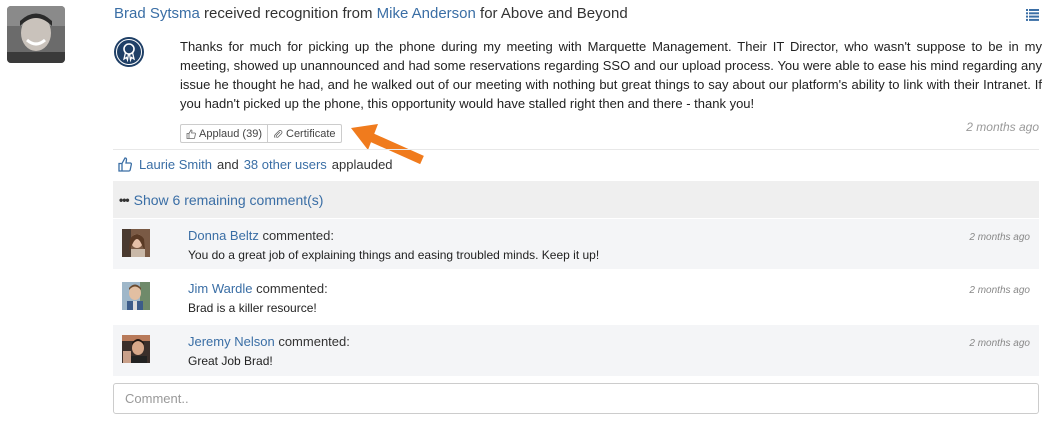  What do you see at coordinates (227, 164) in the screenshot?
I see `and-text: and` at bounding box center [227, 164].